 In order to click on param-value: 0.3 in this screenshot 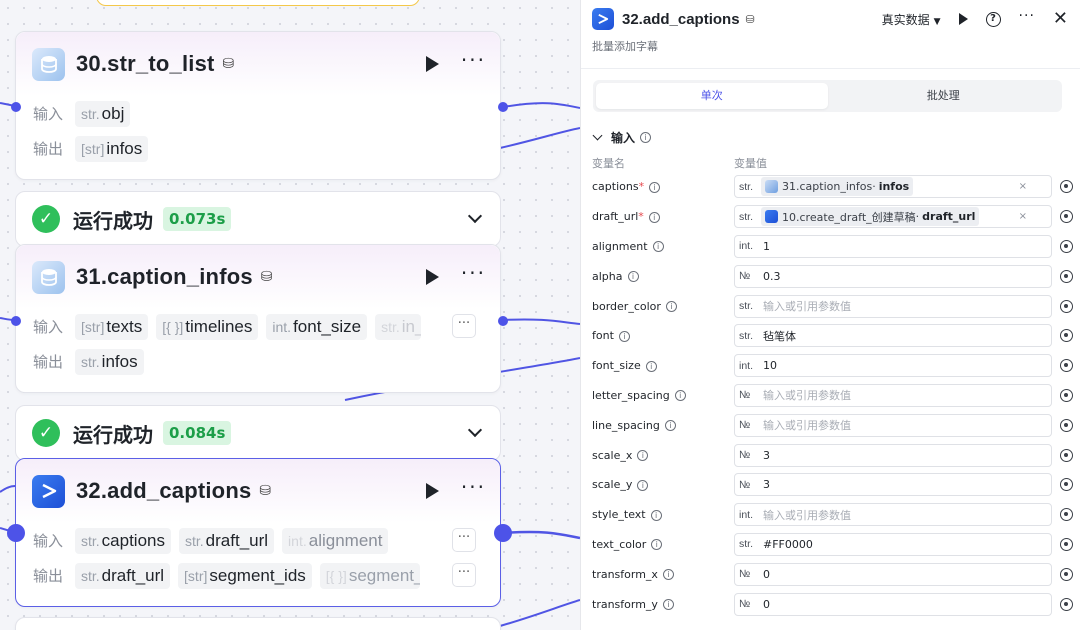, I will do `click(772, 276)`.